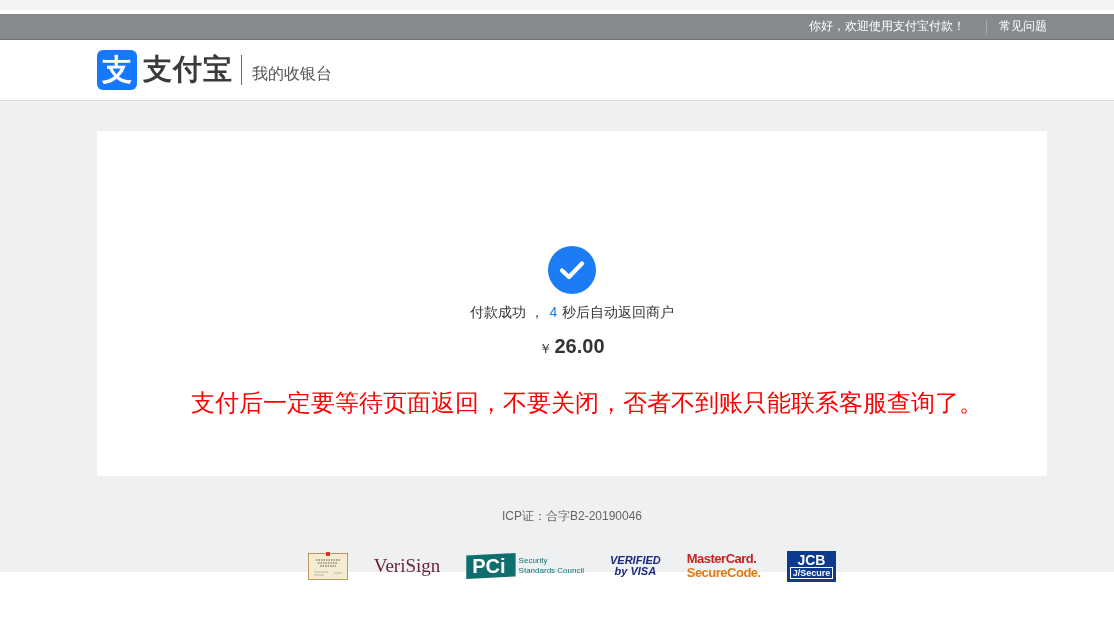  I want to click on help-link: 常见问题, so click(1023, 26).